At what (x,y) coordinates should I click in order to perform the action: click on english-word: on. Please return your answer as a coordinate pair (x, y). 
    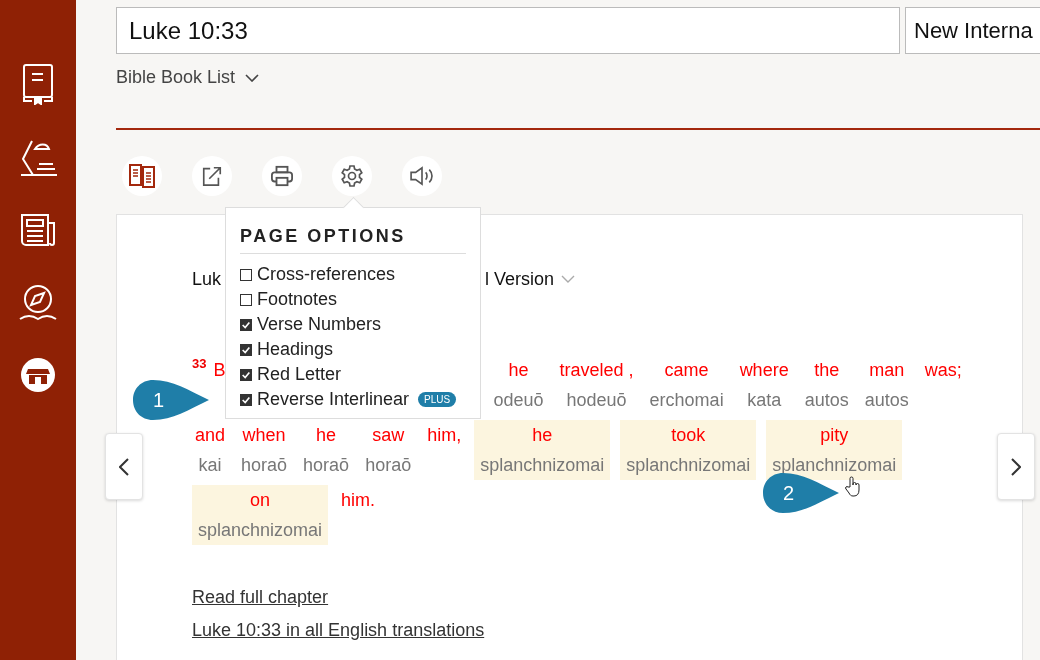
    Looking at the image, I should click on (260, 500).